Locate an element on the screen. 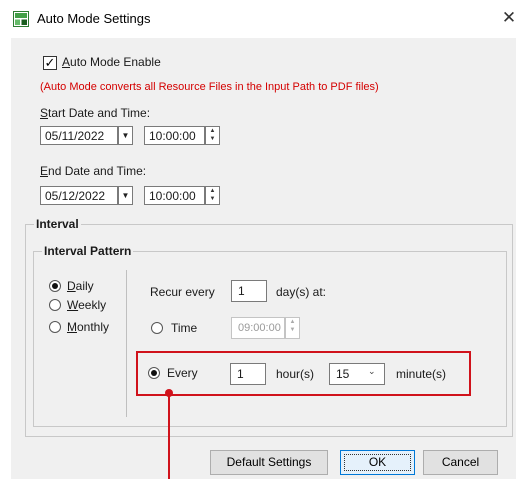 Image resolution: width=525 pixels, height=479 pixels. daily-radio is located at coordinates (55, 286).